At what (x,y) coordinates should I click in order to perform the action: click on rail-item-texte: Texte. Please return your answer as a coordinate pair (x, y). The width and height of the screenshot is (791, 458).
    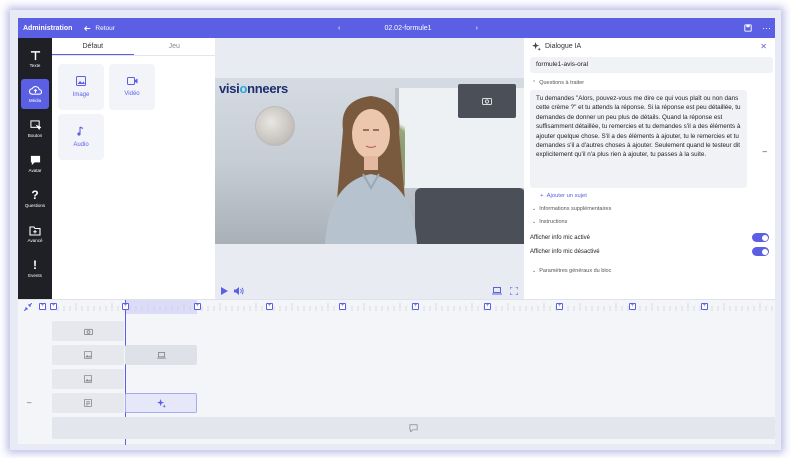
    Looking at the image, I should click on (35, 59).